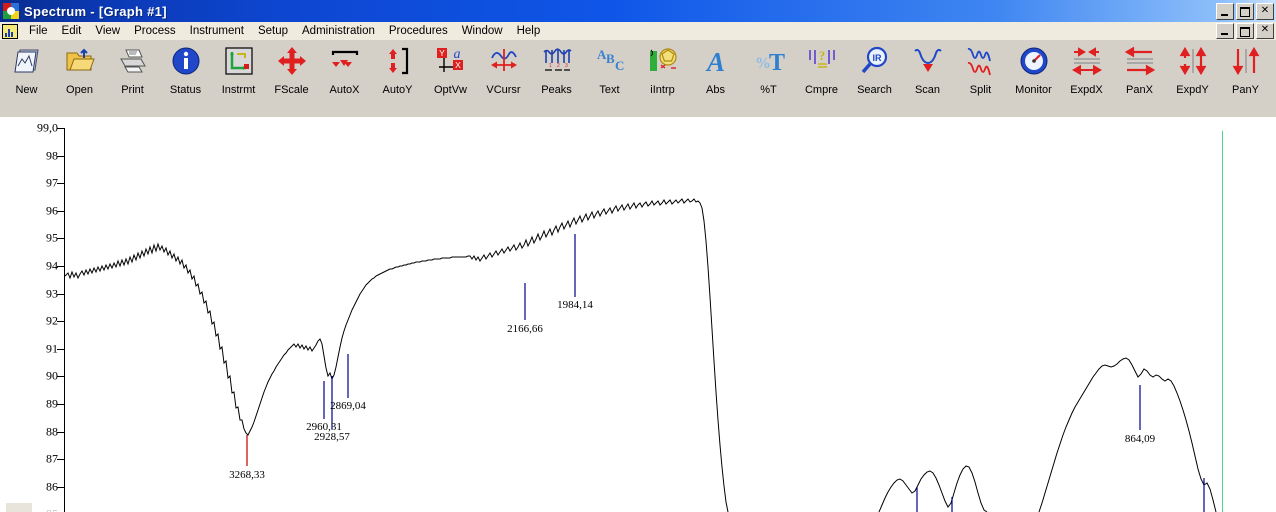 The image size is (1276, 512). Describe the element at coordinates (715, 79) in the screenshot. I see `toolbar-button-abs: A Abs` at that location.